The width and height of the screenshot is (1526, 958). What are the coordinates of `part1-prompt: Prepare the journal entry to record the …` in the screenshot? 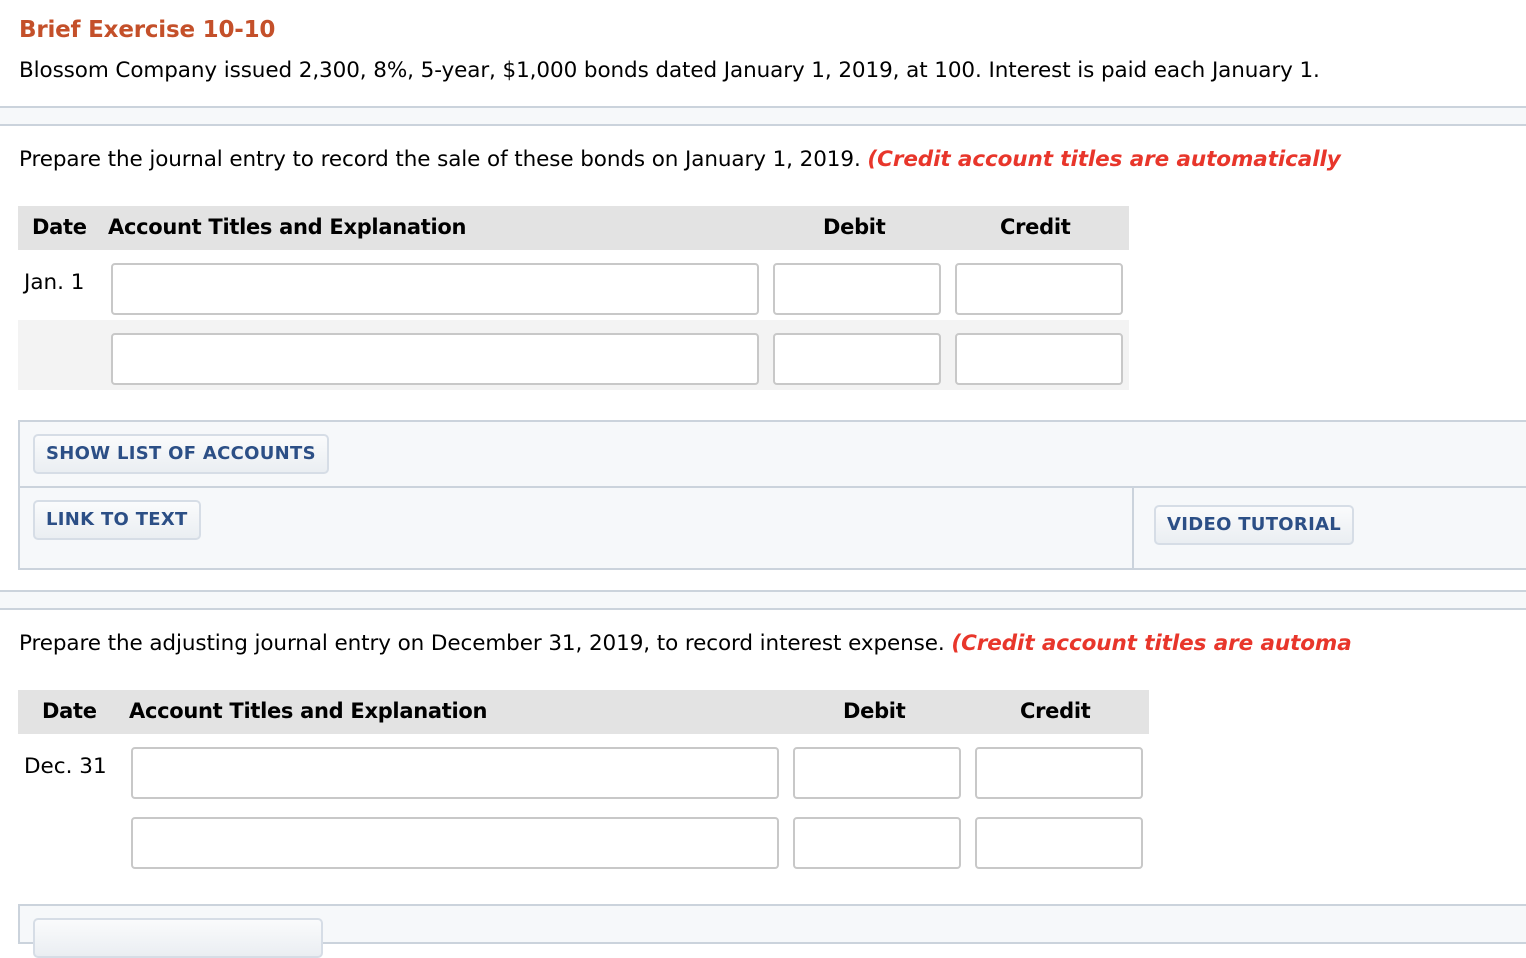 It's located at (680, 159).